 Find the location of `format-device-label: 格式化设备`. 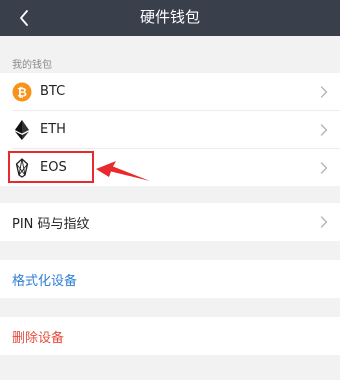

format-device-label: 格式化设备 is located at coordinates (45, 281).